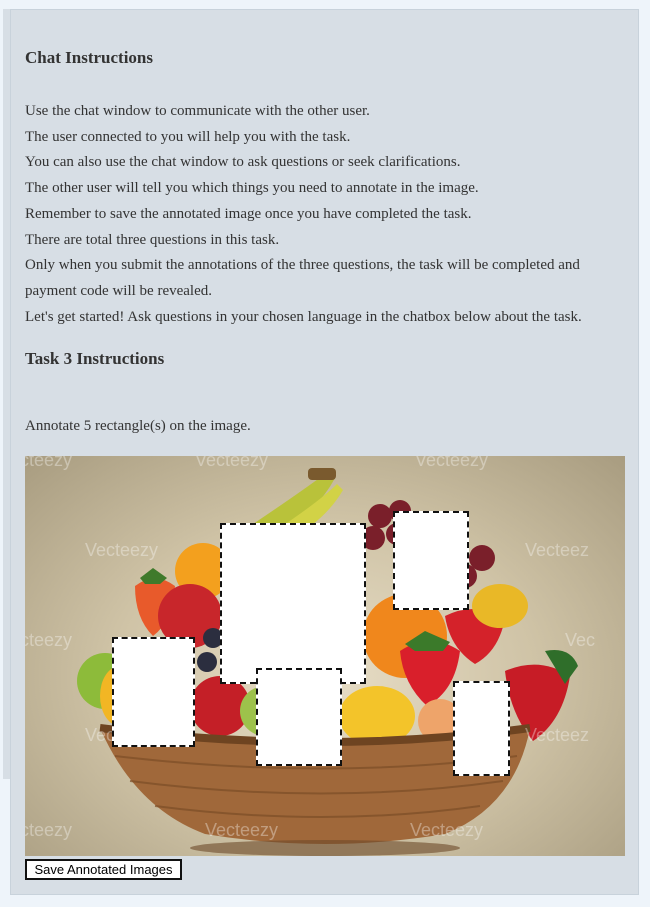  What do you see at coordinates (89, 57) in the screenshot?
I see `chat-instructions-title: Chat Instructions` at bounding box center [89, 57].